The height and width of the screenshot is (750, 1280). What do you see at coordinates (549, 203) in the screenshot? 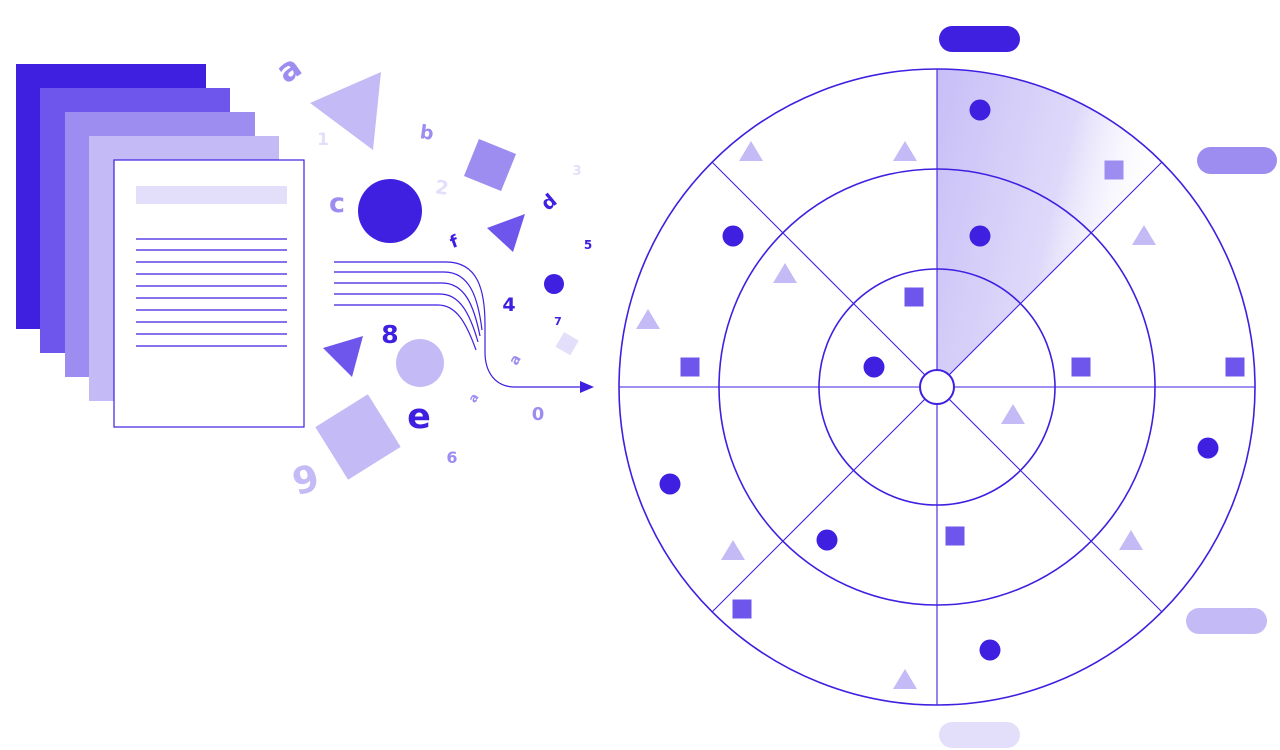
I see `glyph-label: d` at bounding box center [549, 203].